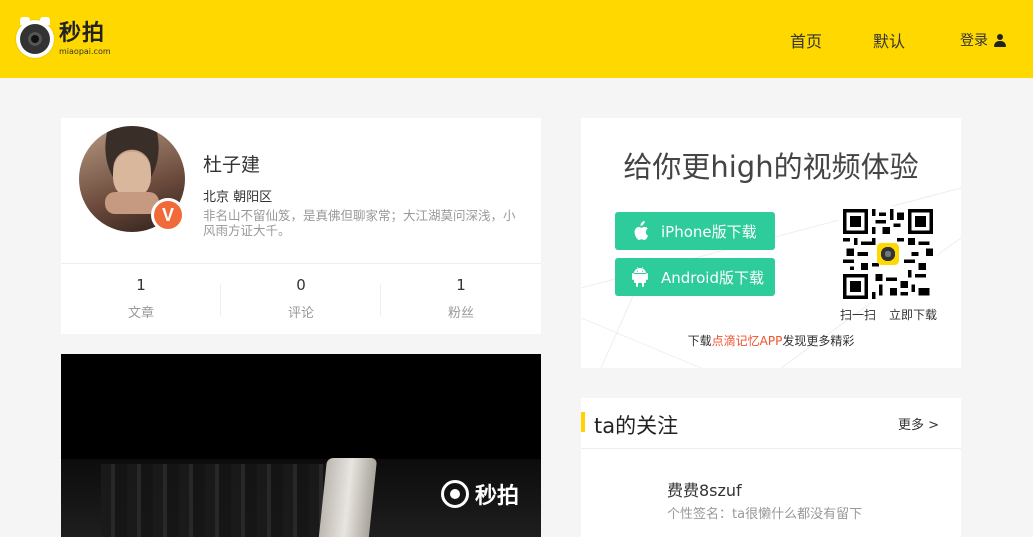  I want to click on promo-title: 给你更high的视频体验, so click(771, 167).